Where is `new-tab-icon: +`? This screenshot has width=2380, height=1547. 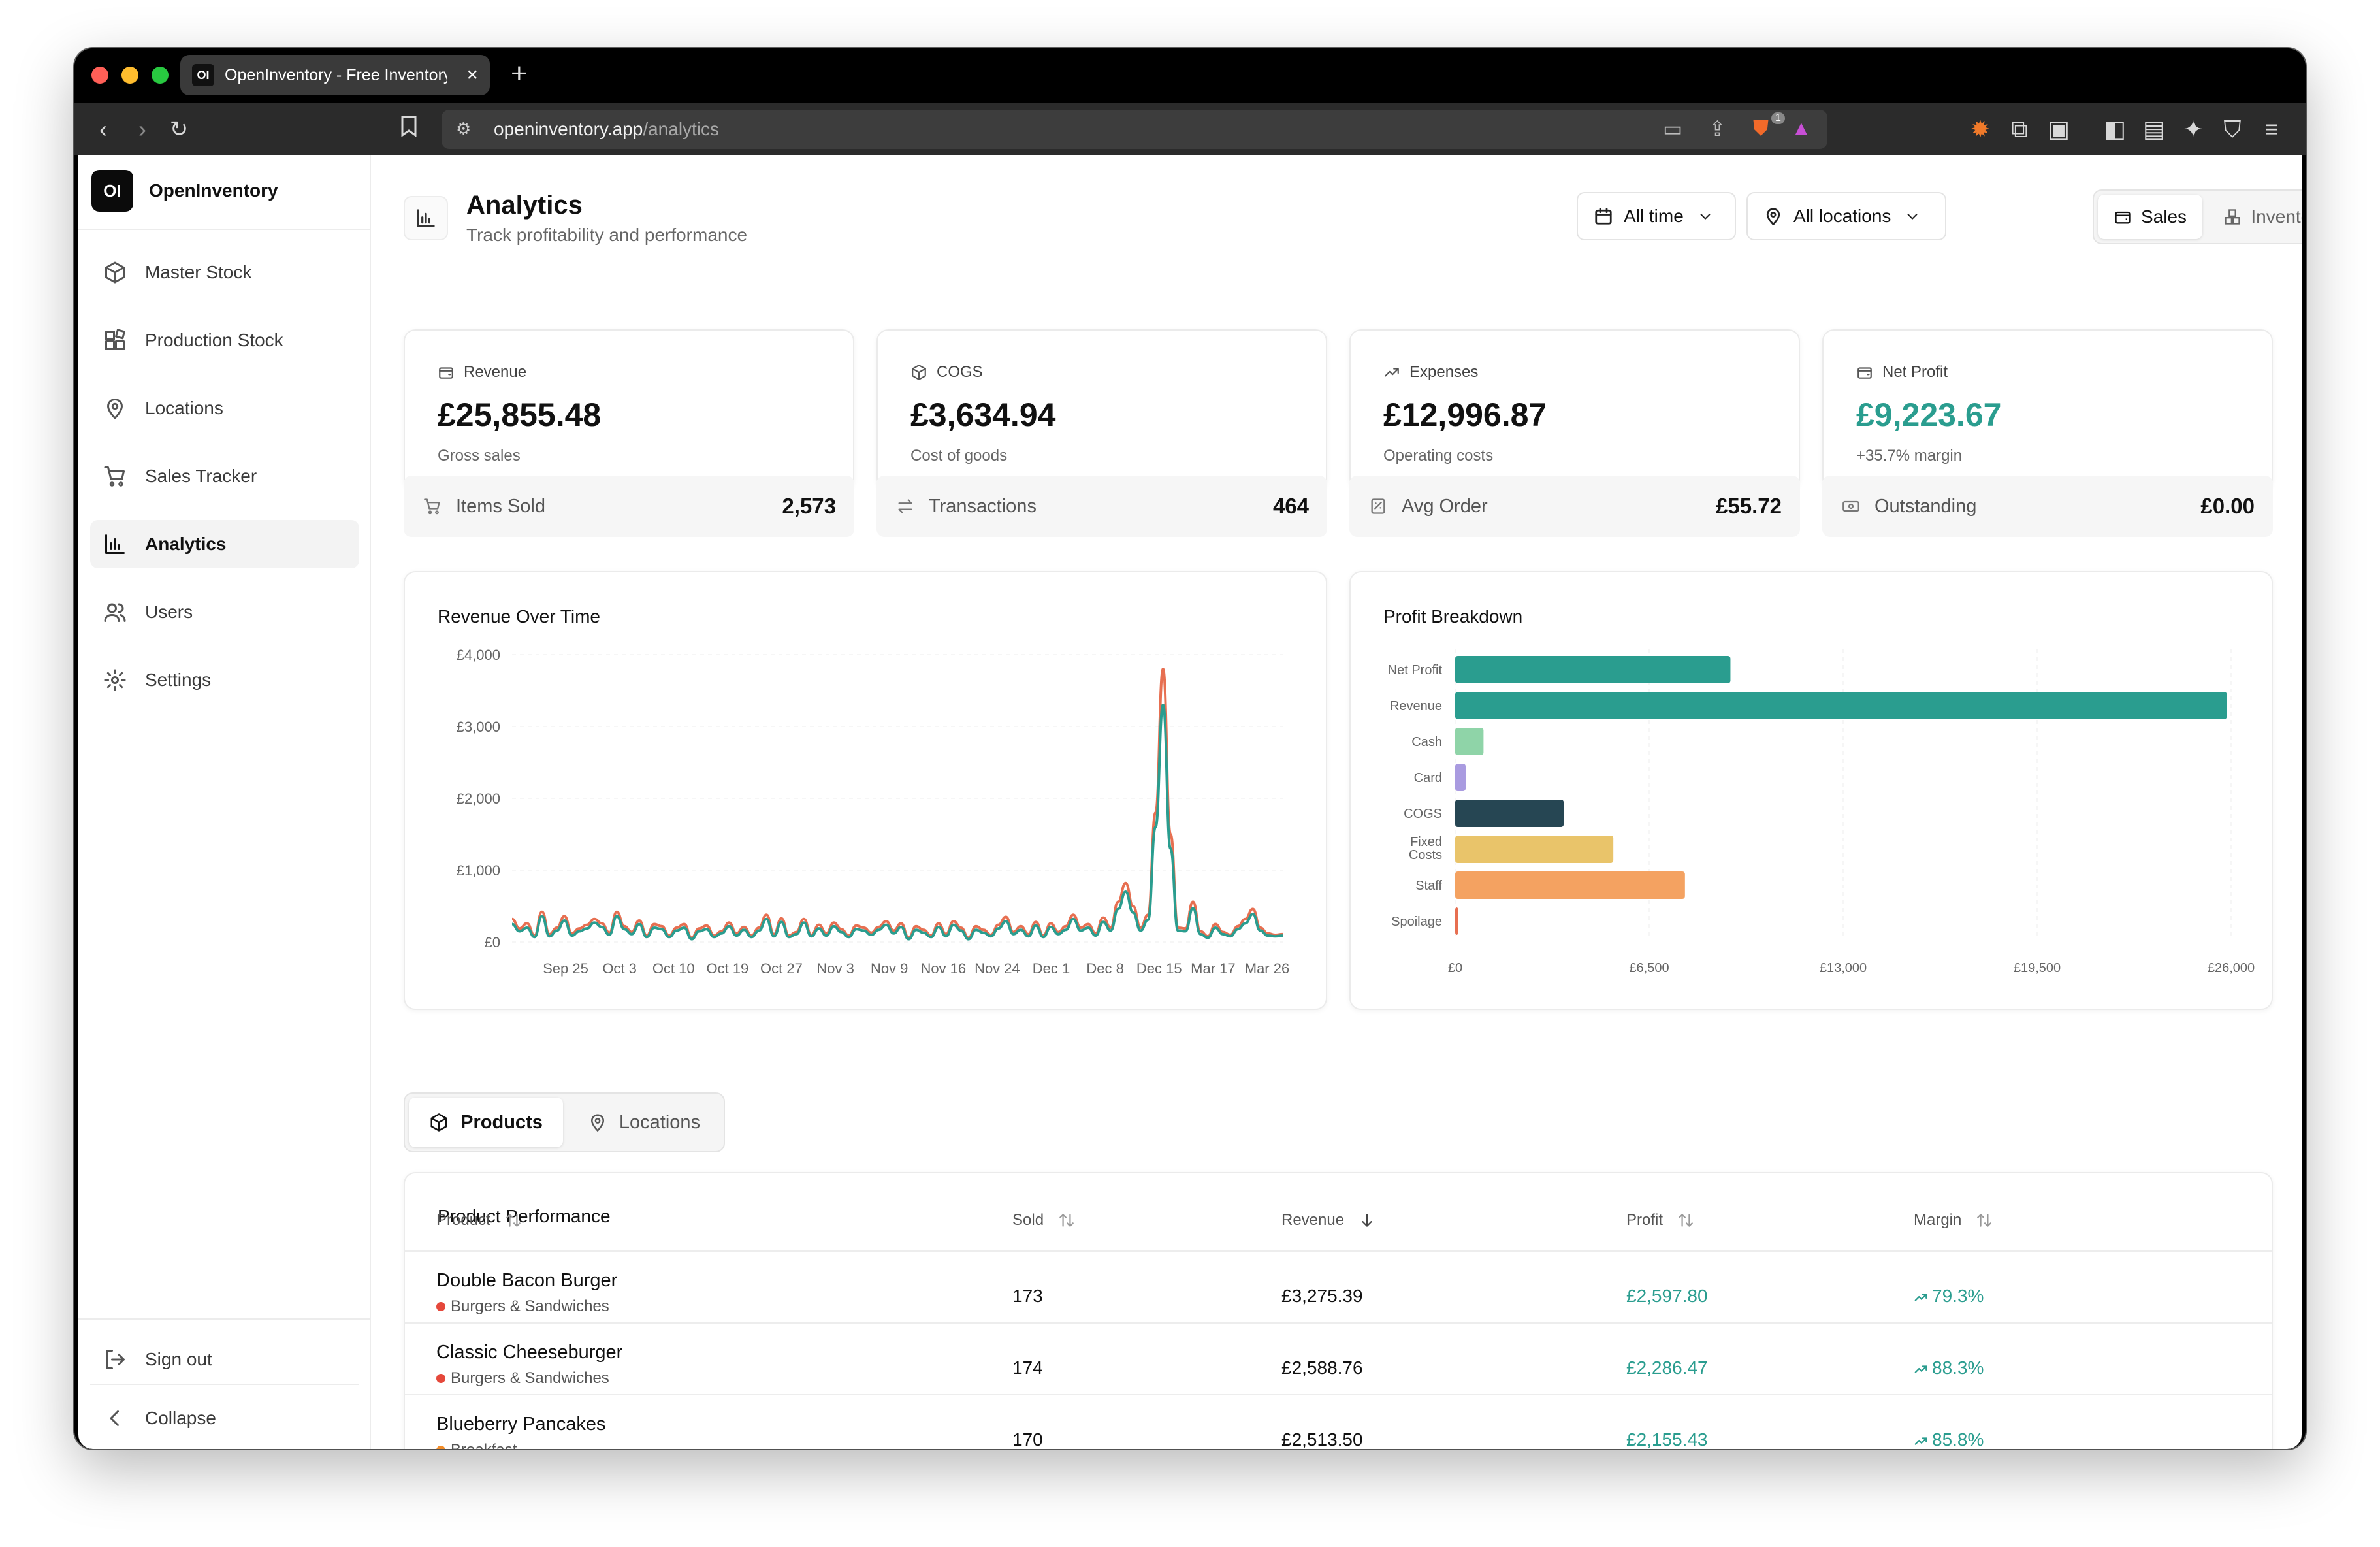 new-tab-icon: + is located at coordinates (519, 73).